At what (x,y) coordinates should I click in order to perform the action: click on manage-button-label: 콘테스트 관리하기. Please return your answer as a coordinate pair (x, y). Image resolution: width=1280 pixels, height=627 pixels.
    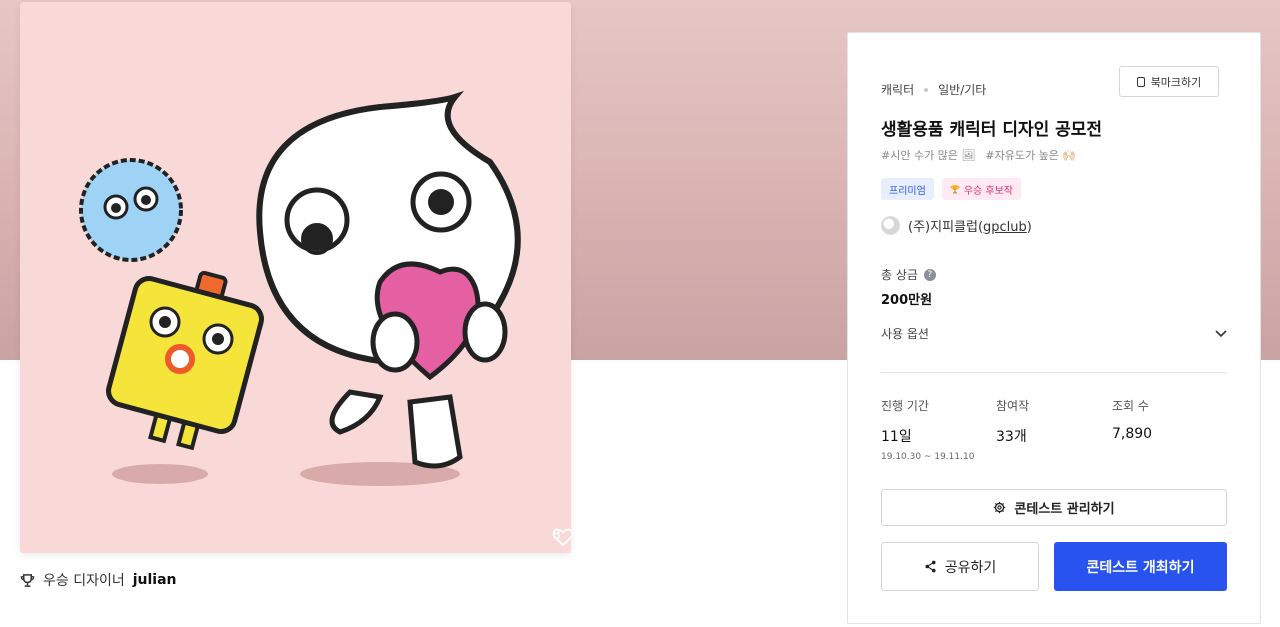
    Looking at the image, I should click on (1064, 509).